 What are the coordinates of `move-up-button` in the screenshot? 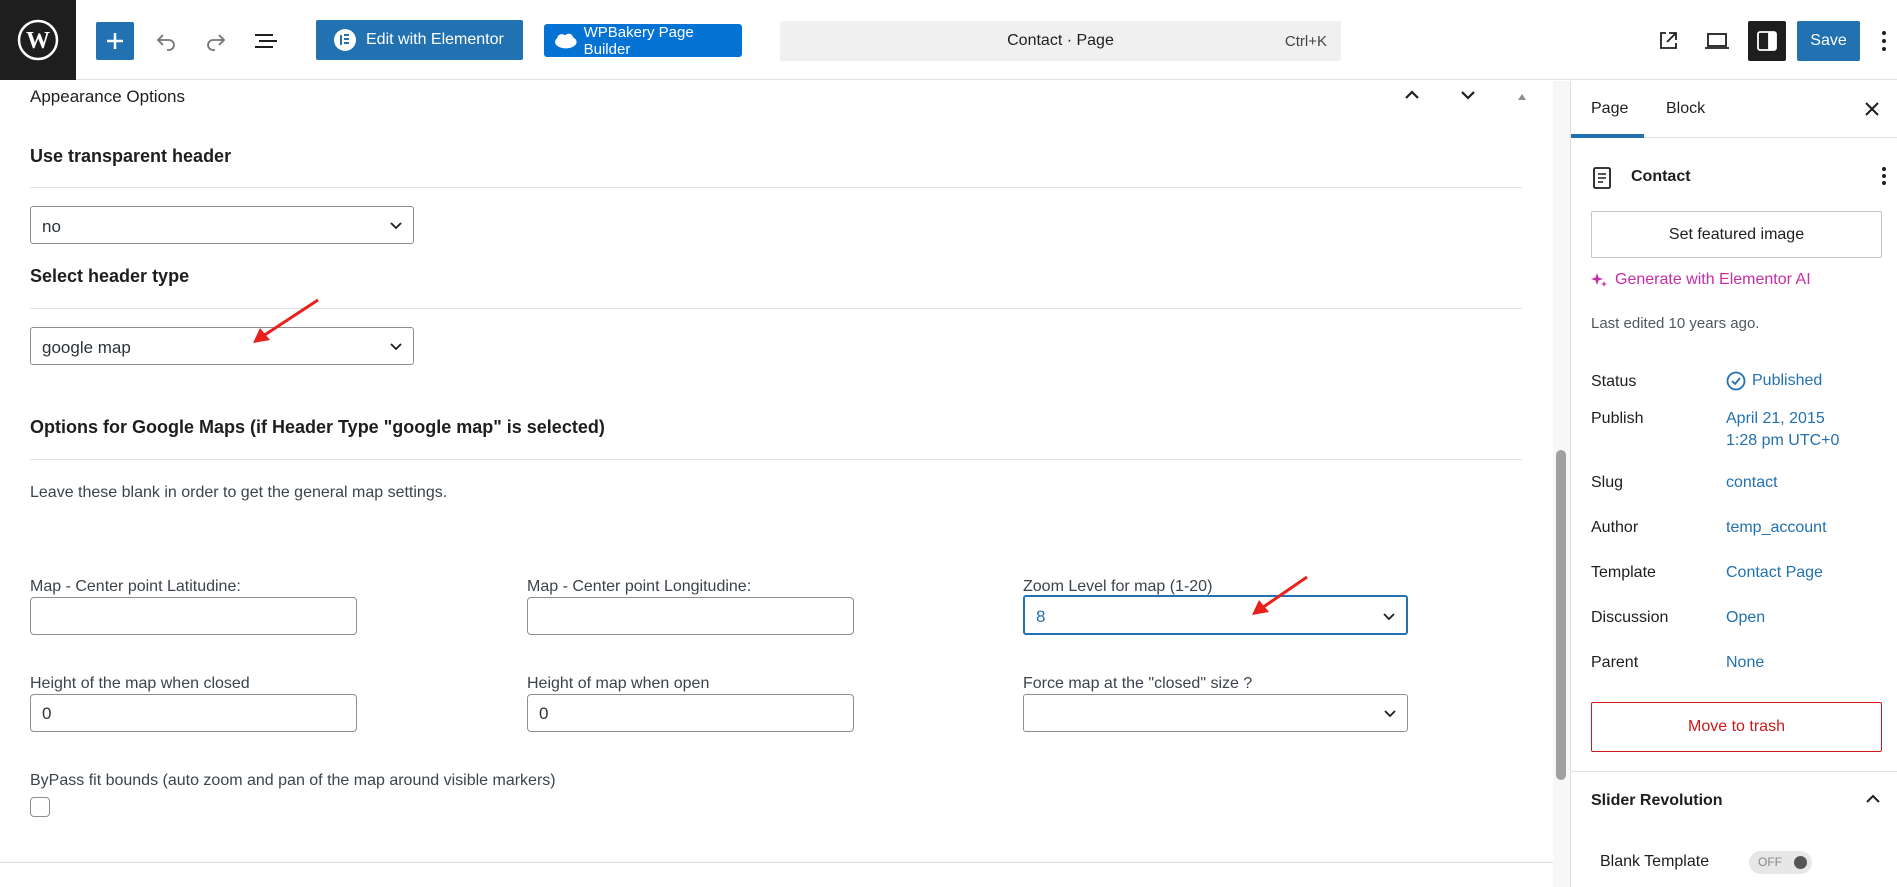 It's located at (1412, 97).